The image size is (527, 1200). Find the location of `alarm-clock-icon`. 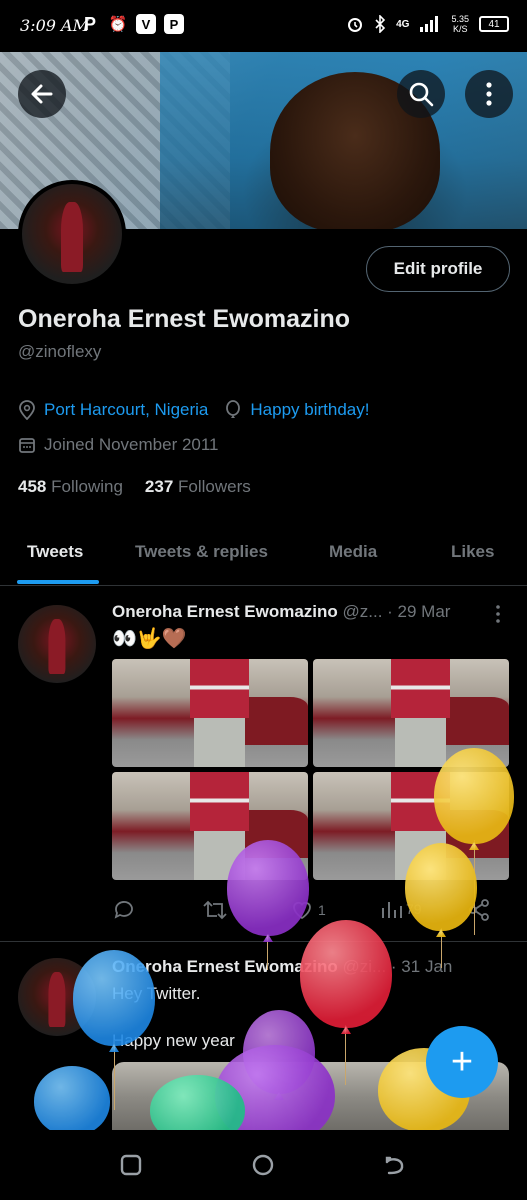

alarm-clock-icon is located at coordinates (355, 25).